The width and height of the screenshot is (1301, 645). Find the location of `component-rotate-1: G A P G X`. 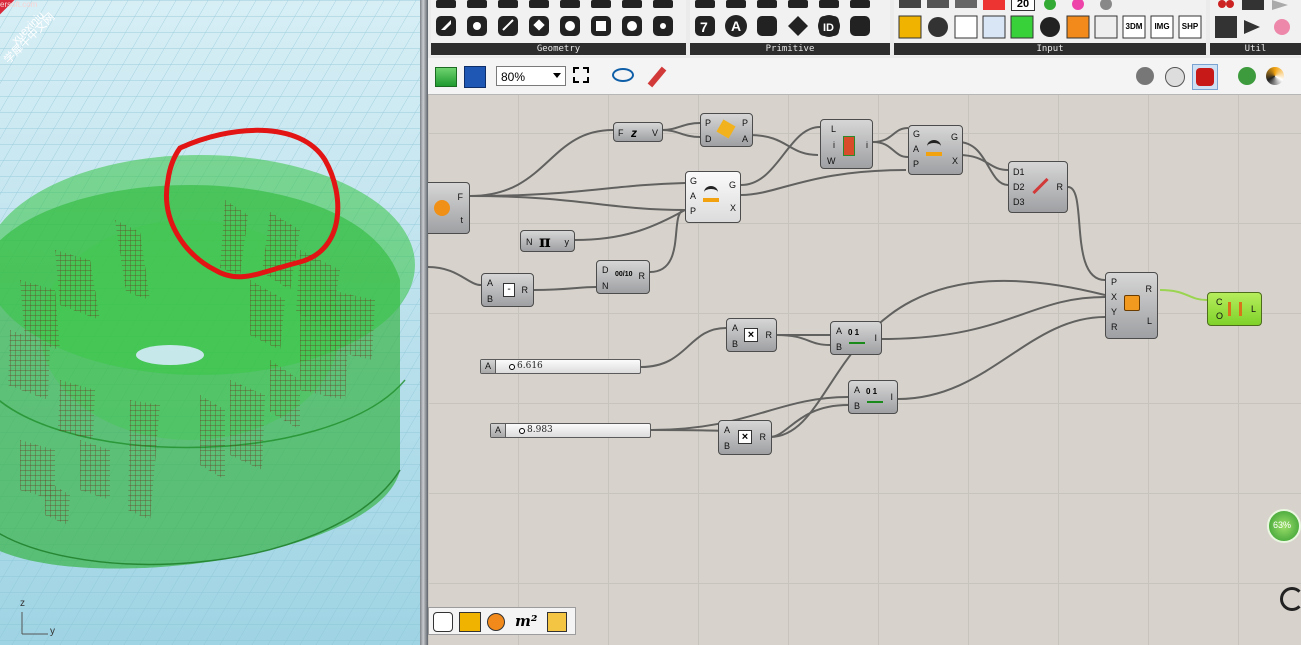

component-rotate-1: G A P G X is located at coordinates (935, 150).